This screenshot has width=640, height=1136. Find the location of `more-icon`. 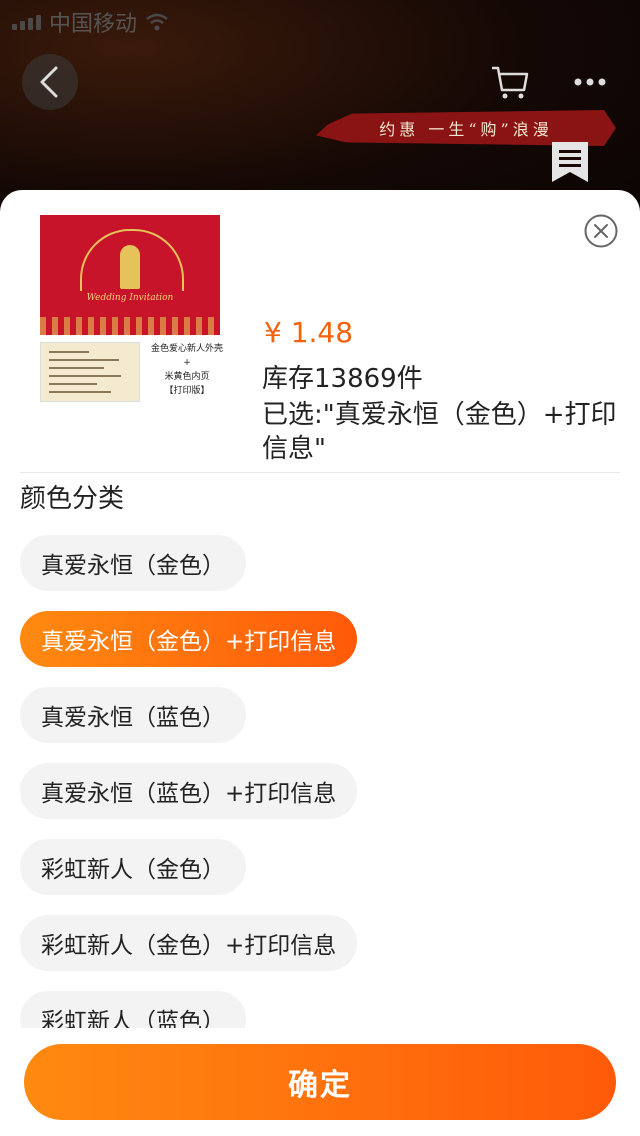

more-icon is located at coordinates (590, 82).